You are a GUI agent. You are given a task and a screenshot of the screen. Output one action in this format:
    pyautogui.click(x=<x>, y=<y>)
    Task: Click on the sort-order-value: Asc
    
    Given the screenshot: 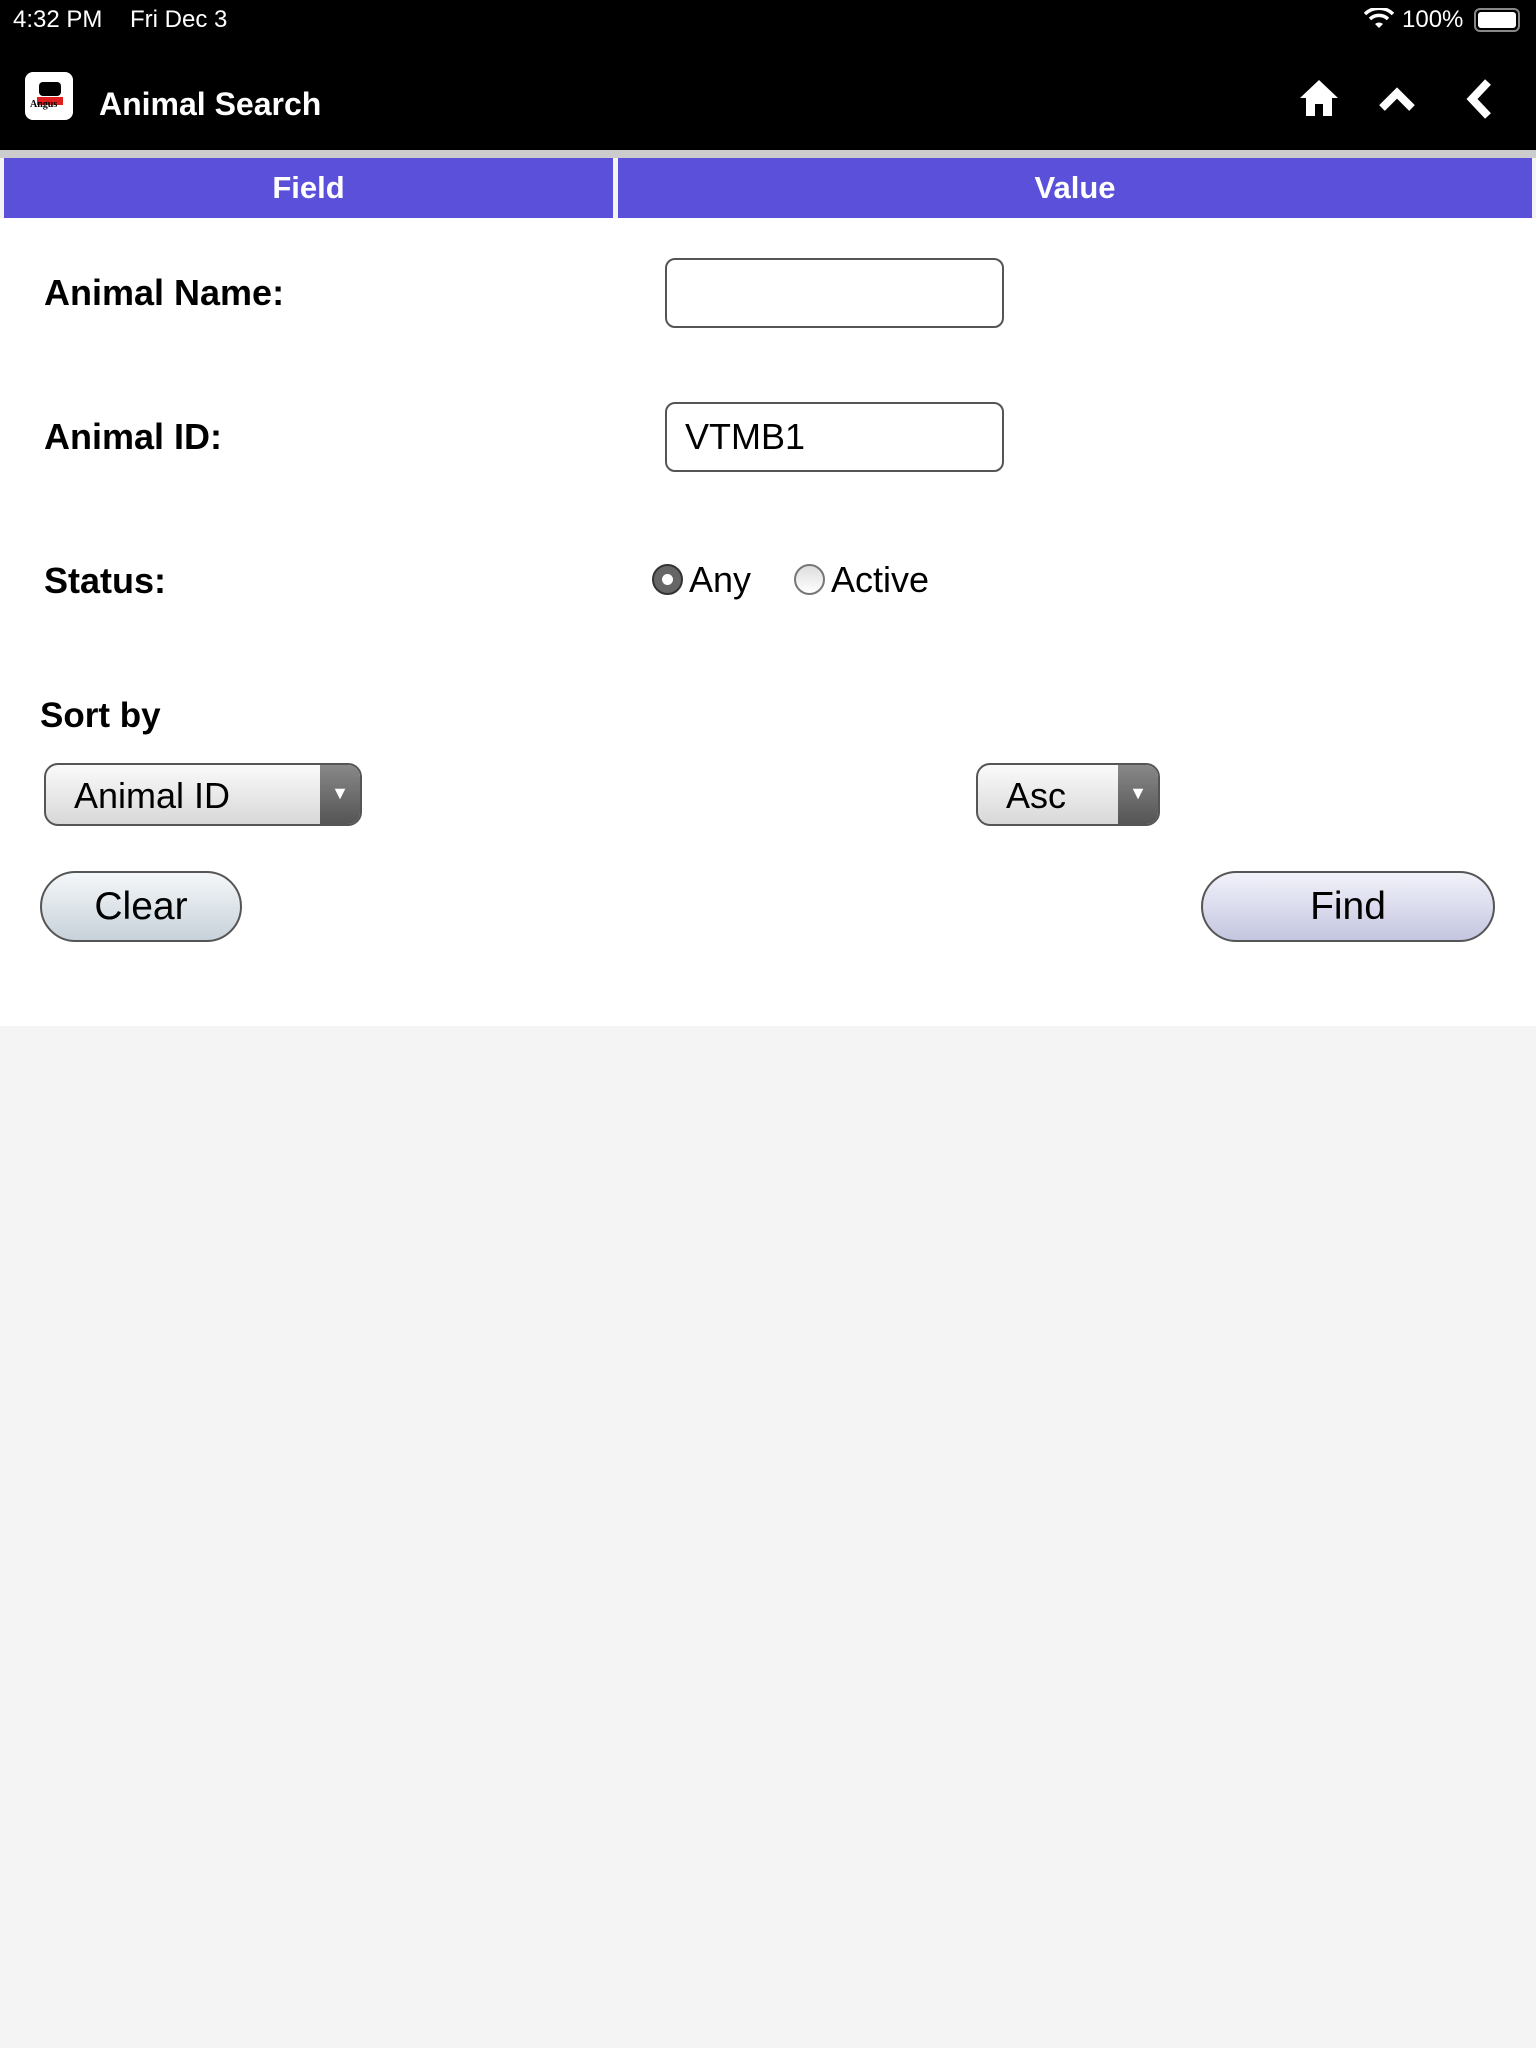 What is the action you would take?
    pyautogui.click(x=1036, y=795)
    